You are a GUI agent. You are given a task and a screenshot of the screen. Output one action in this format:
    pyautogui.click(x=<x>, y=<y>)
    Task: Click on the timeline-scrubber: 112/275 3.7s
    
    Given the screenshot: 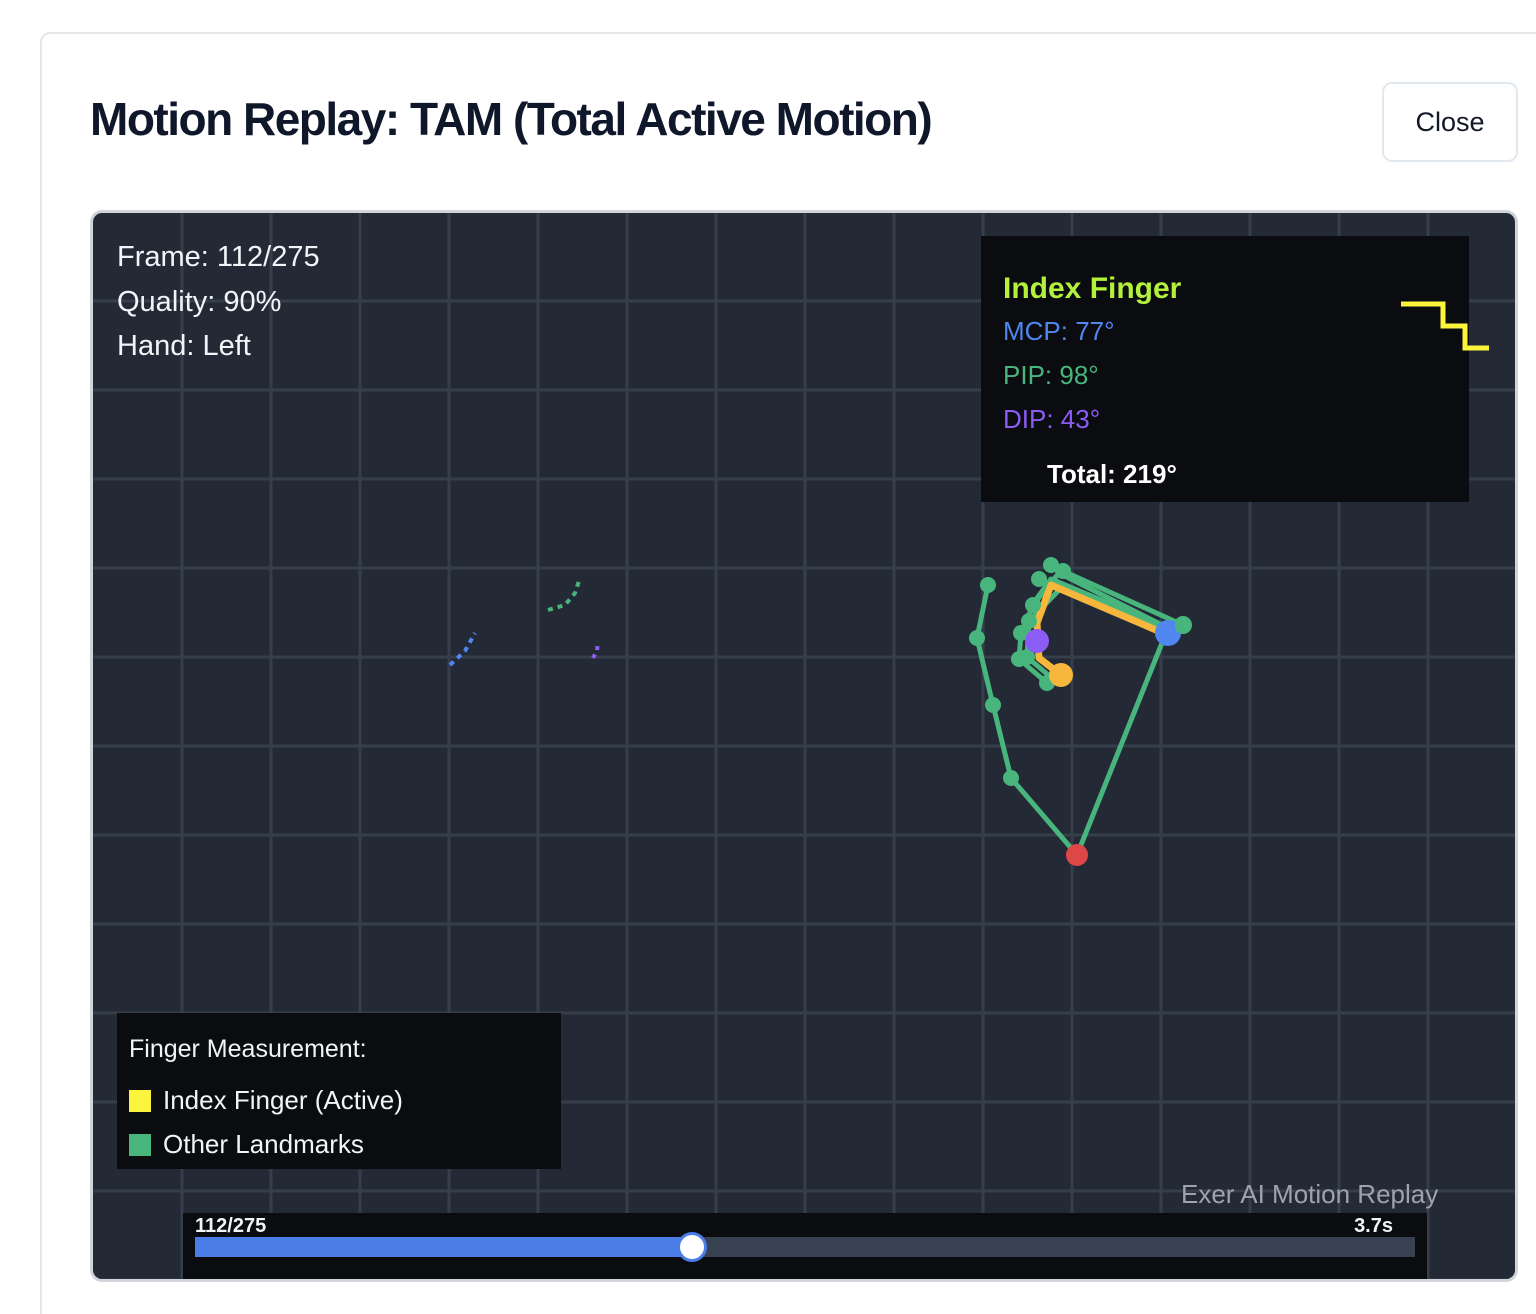 What is the action you would take?
    pyautogui.click(x=805, y=1246)
    